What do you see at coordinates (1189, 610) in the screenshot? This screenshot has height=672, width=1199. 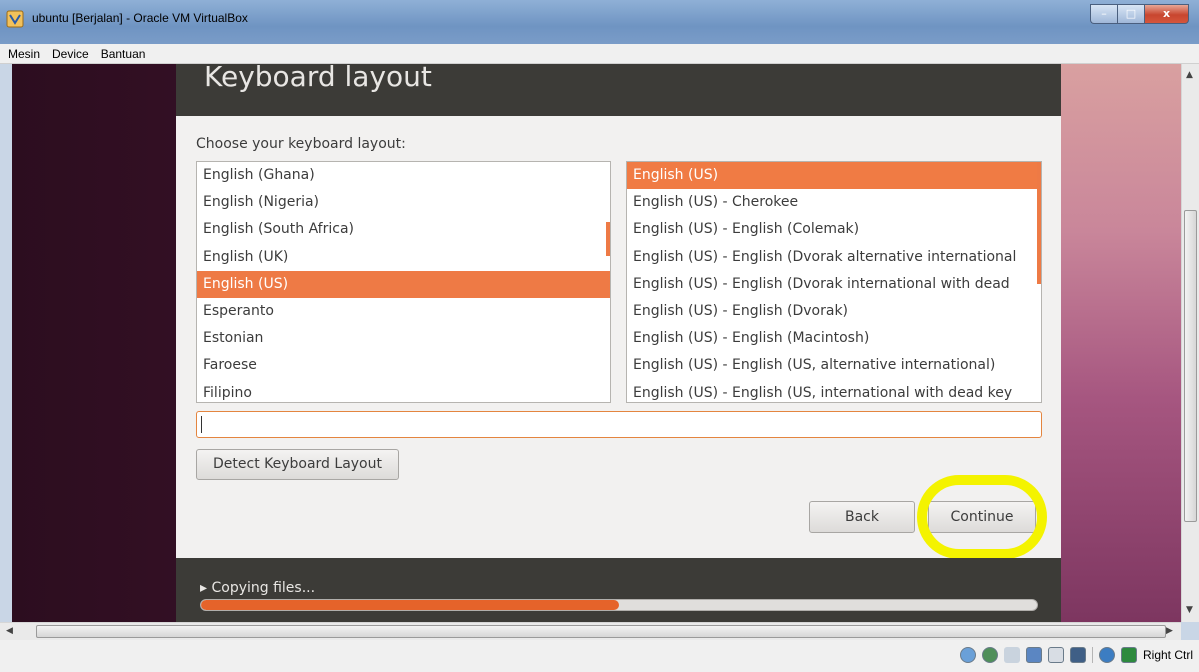 I see `scroll-down-arrow-icon: ▼` at bounding box center [1189, 610].